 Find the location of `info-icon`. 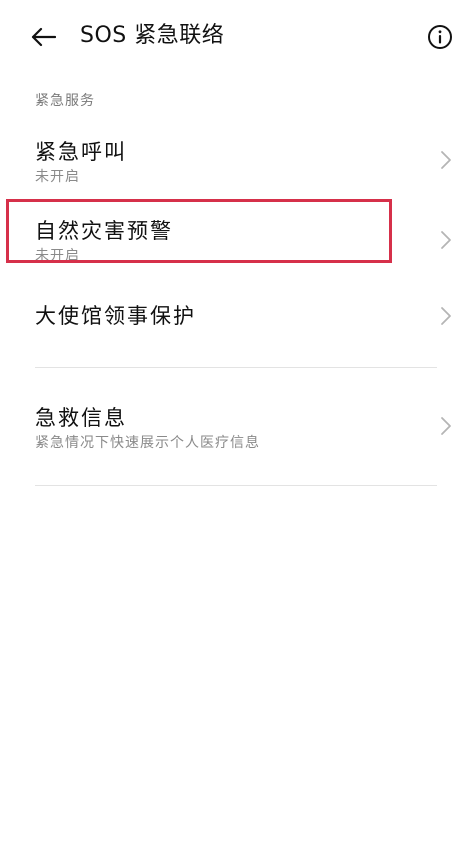

info-icon is located at coordinates (440, 37).